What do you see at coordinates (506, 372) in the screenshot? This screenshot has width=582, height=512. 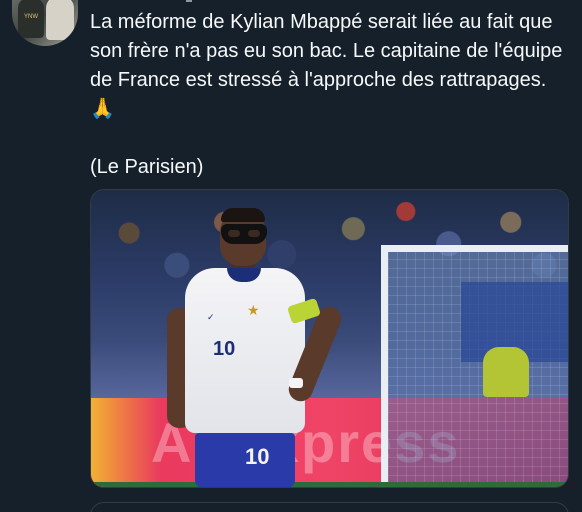 I see `background-player` at bounding box center [506, 372].